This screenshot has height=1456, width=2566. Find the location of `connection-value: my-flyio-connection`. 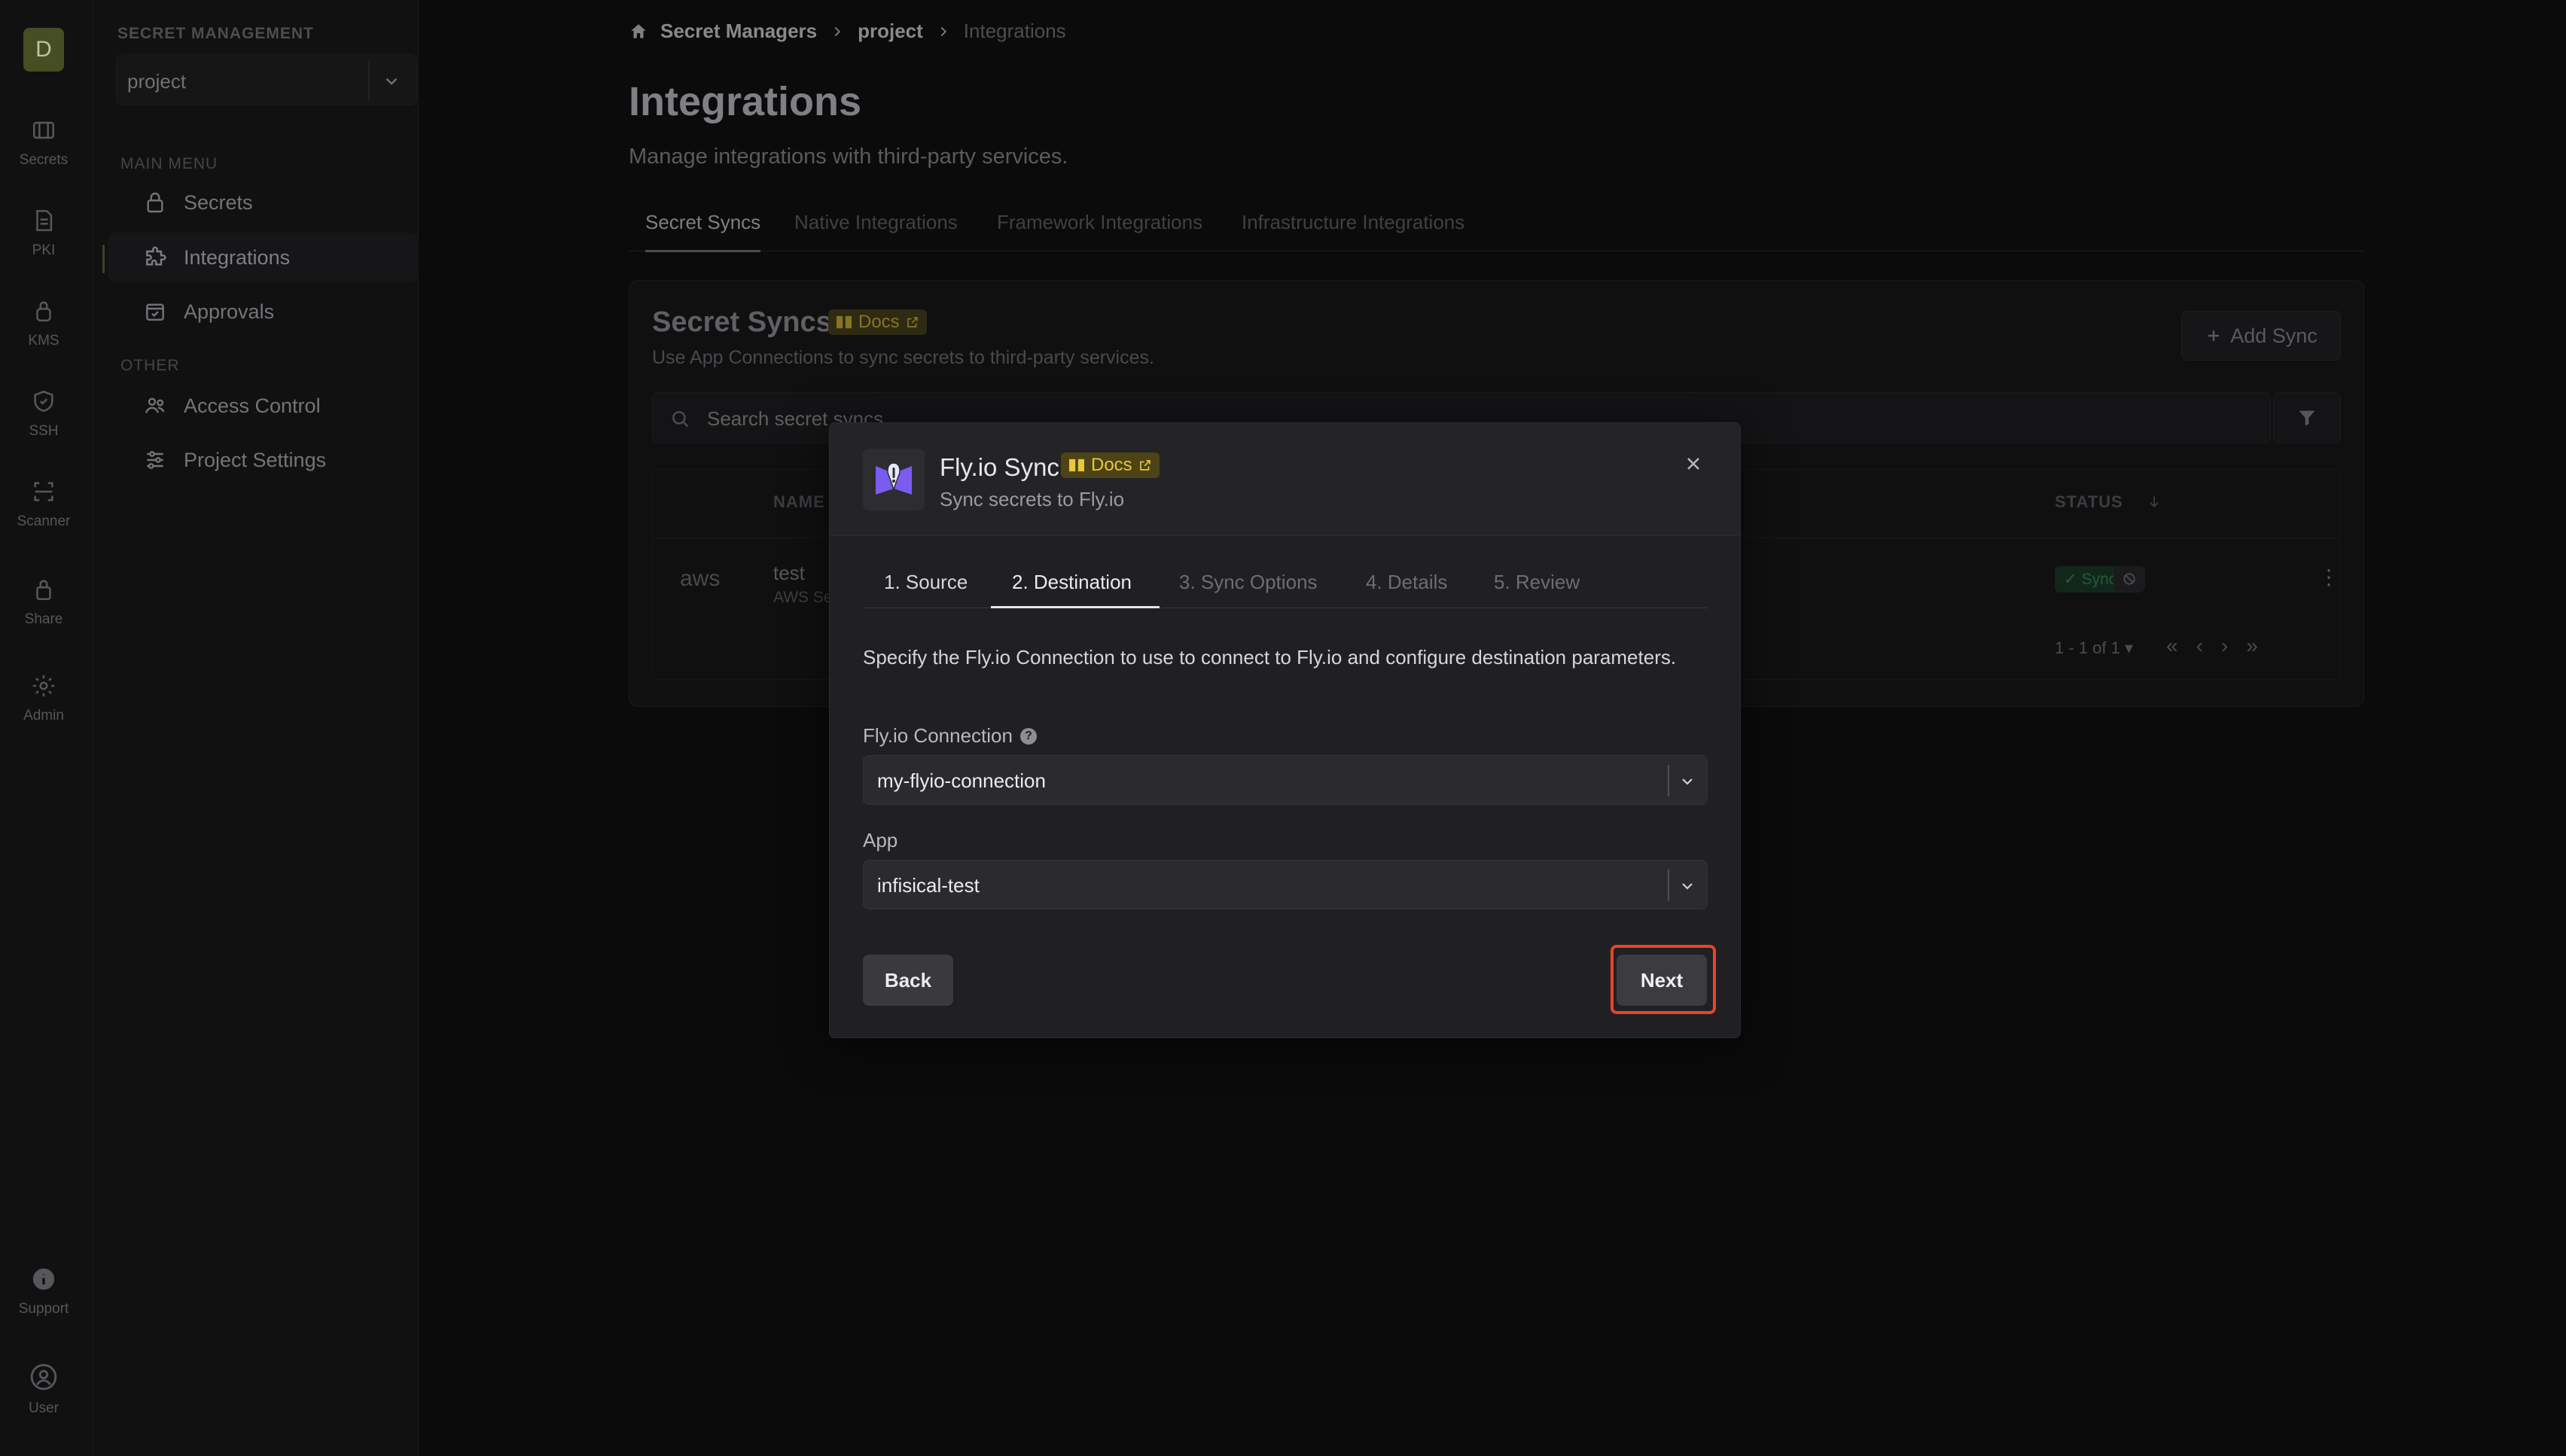

connection-value: my-flyio-connection is located at coordinates (962, 780).